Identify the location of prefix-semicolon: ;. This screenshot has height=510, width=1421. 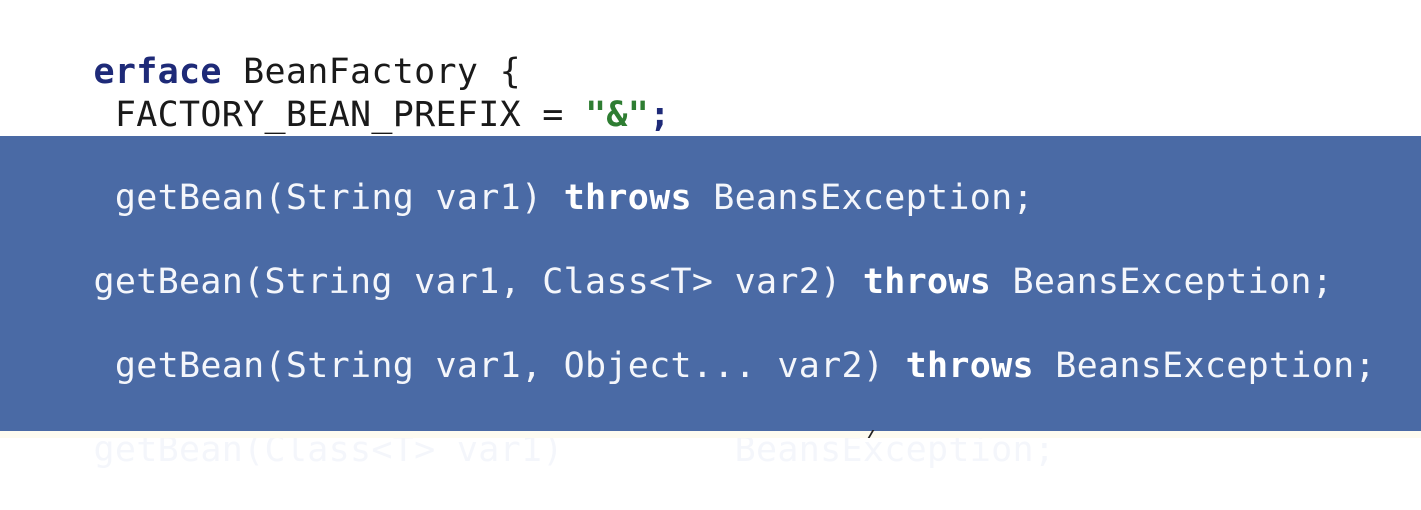
(660, 115).